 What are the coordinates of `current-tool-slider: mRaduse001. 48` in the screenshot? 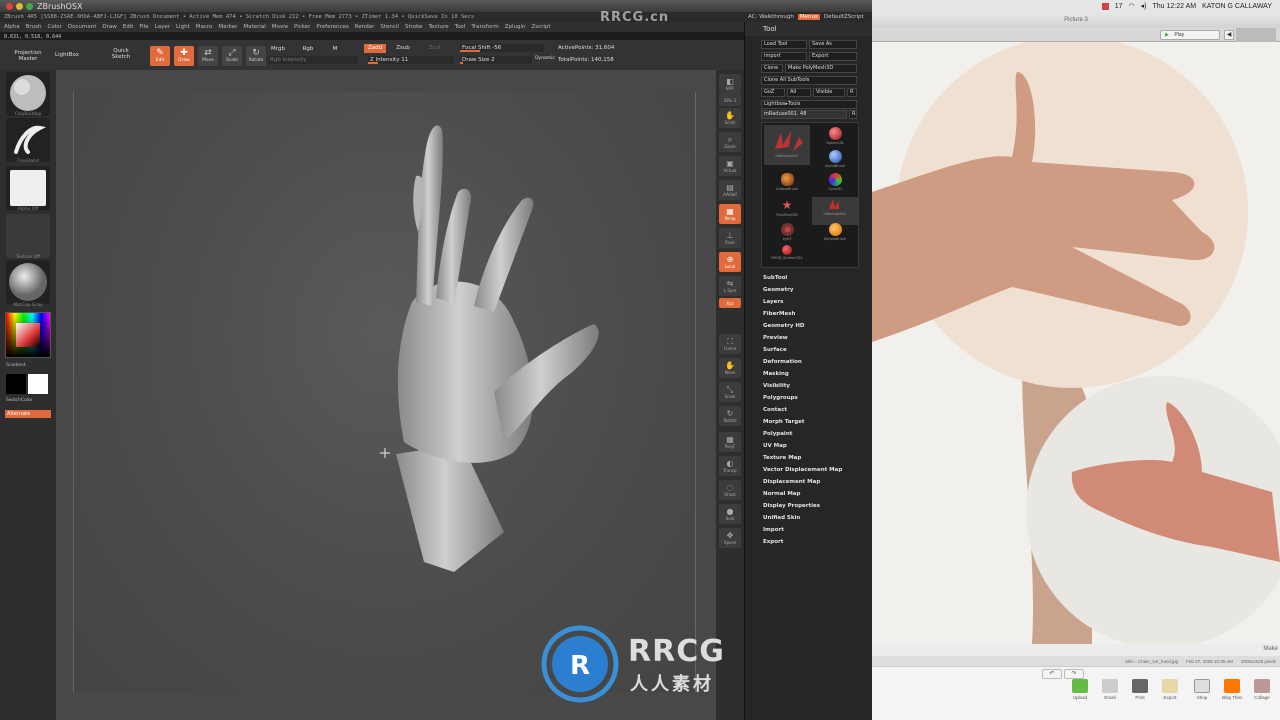 It's located at (804, 114).